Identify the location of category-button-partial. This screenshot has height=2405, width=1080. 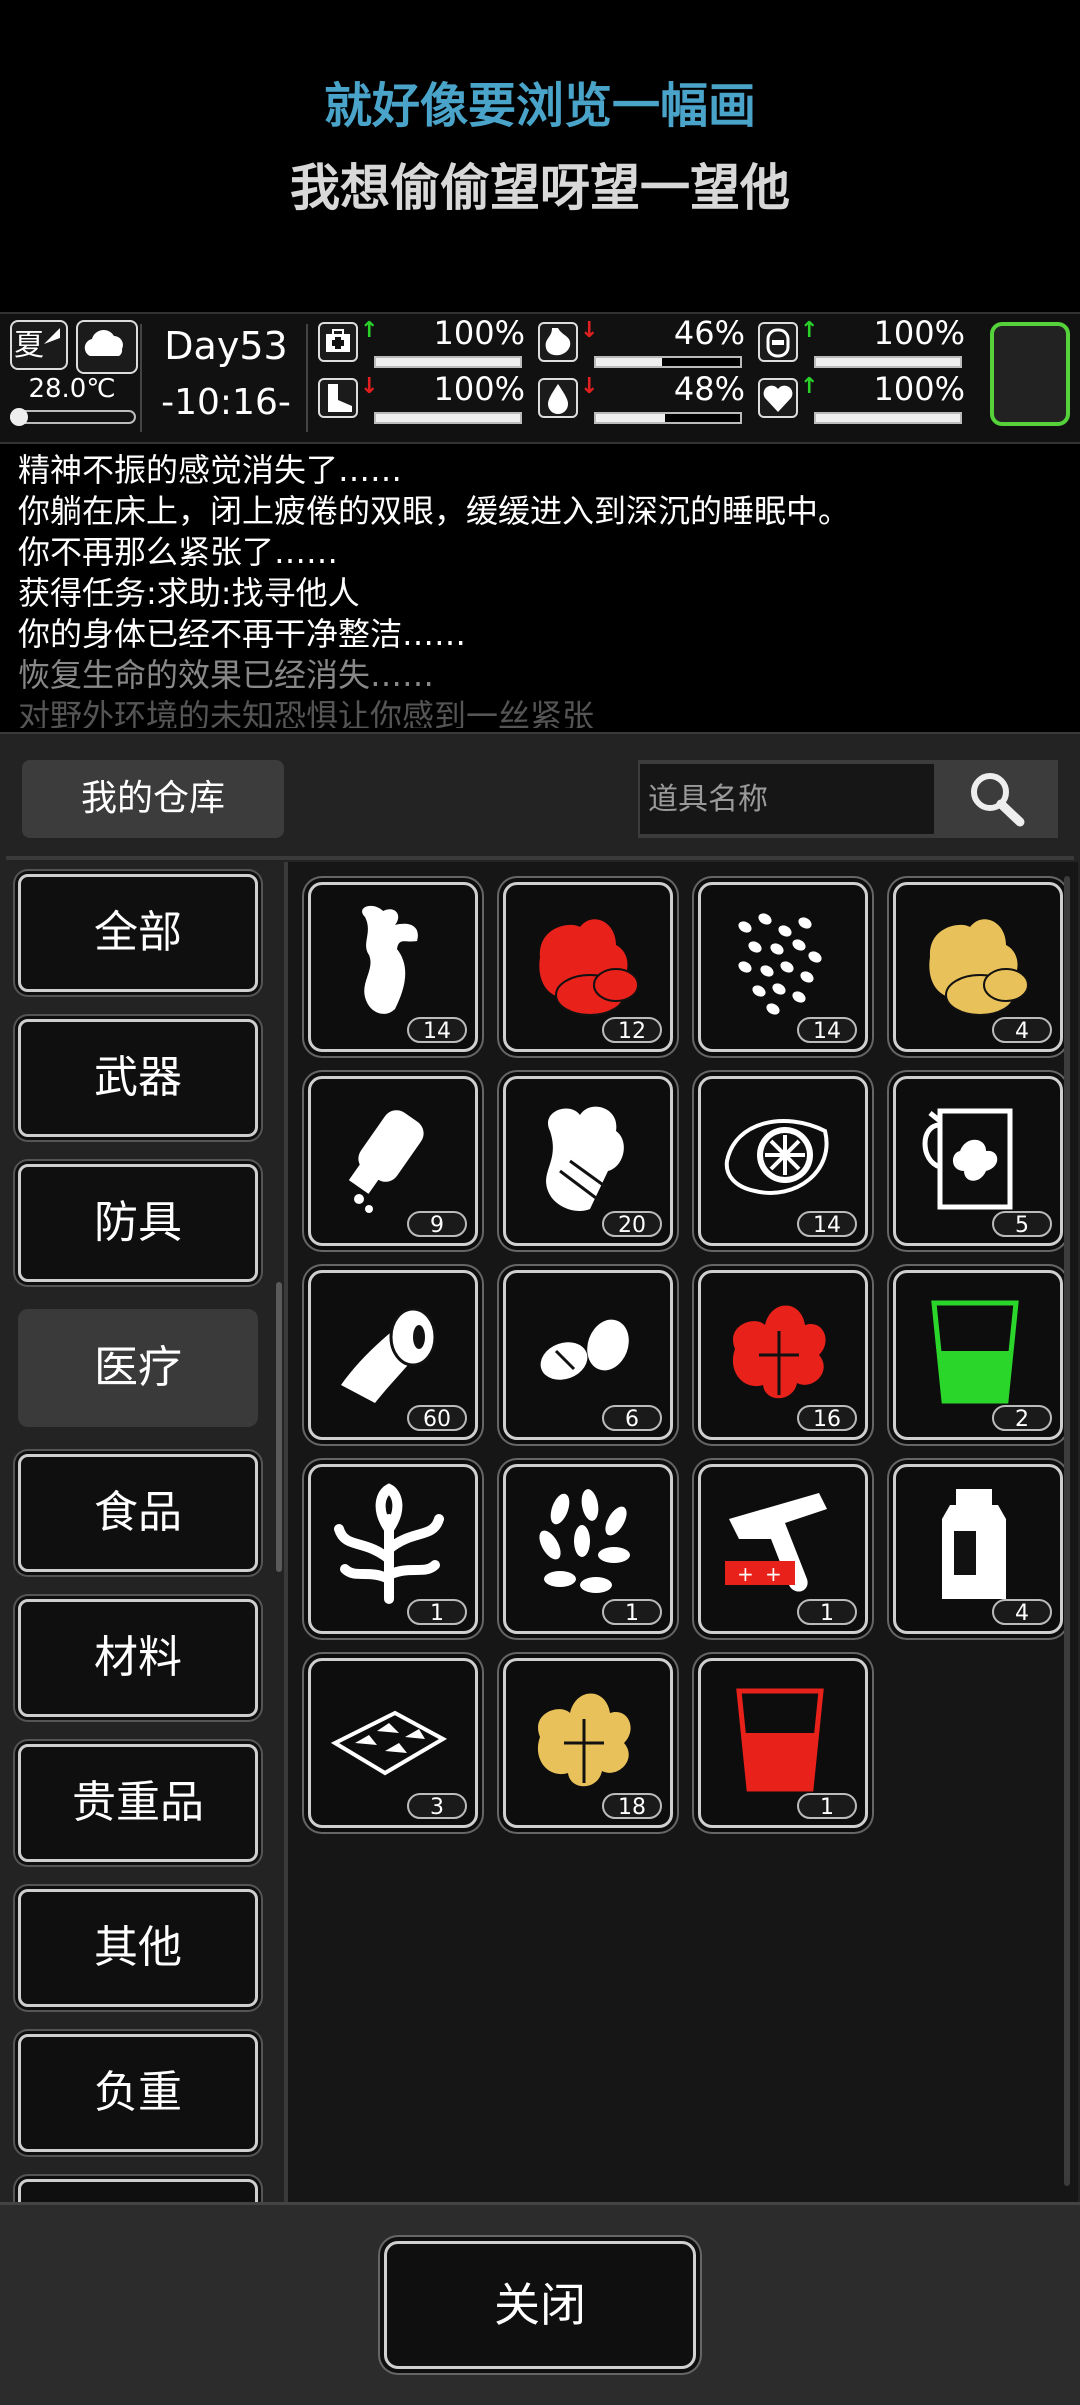
(138, 2190).